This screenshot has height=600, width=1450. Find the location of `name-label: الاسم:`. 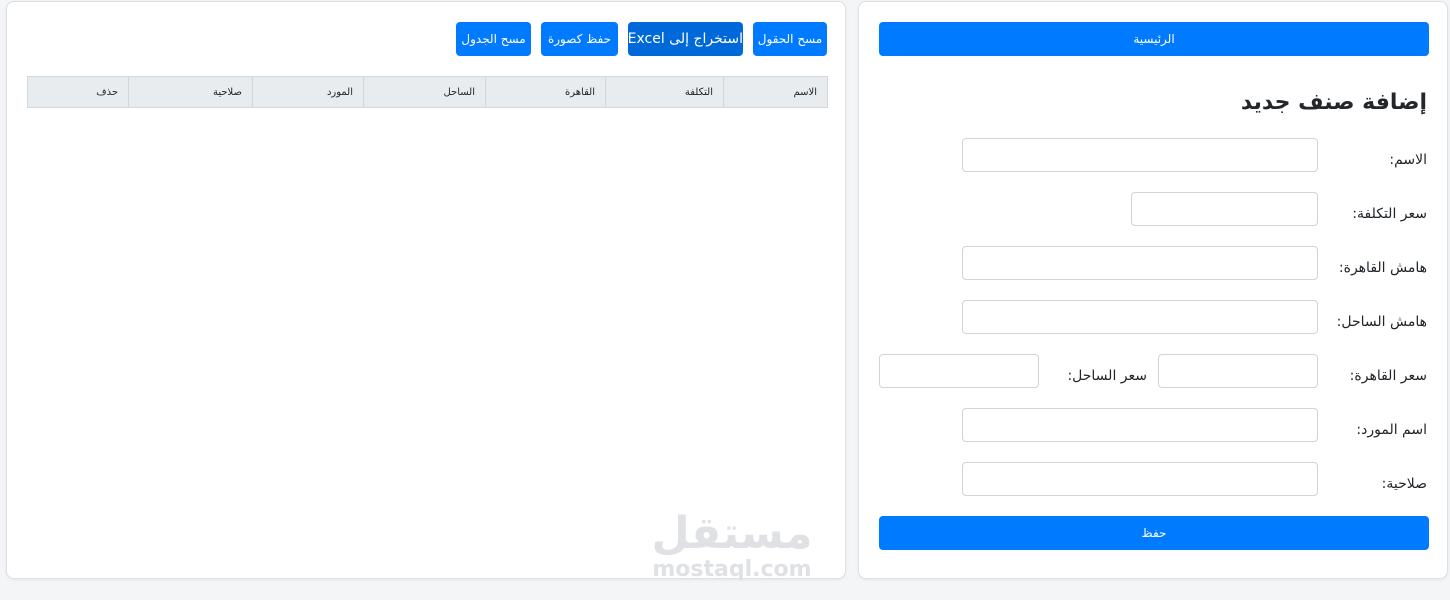

name-label: الاسم: is located at coordinates (1408, 160).